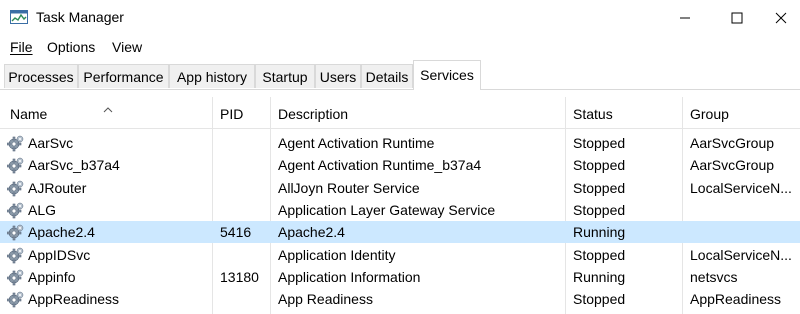 The image size is (800, 314). I want to click on service-name: AarSvc, so click(51, 143).